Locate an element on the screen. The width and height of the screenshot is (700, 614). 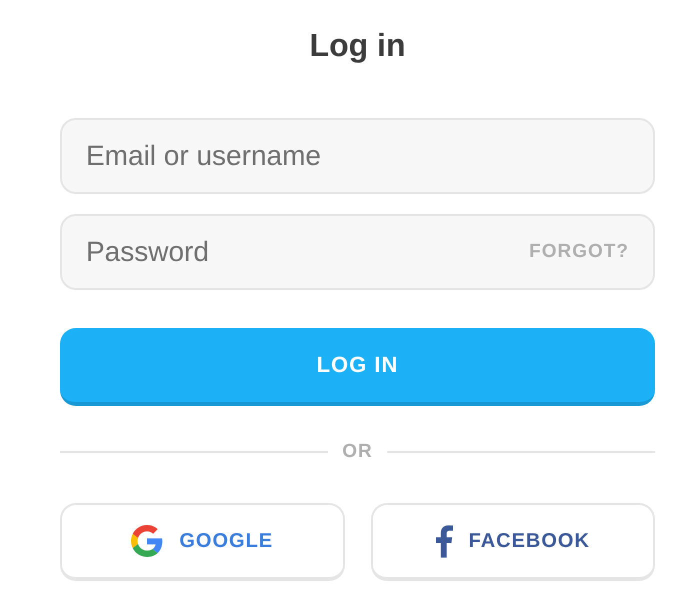
login-button: LOG IN is located at coordinates (357, 367).